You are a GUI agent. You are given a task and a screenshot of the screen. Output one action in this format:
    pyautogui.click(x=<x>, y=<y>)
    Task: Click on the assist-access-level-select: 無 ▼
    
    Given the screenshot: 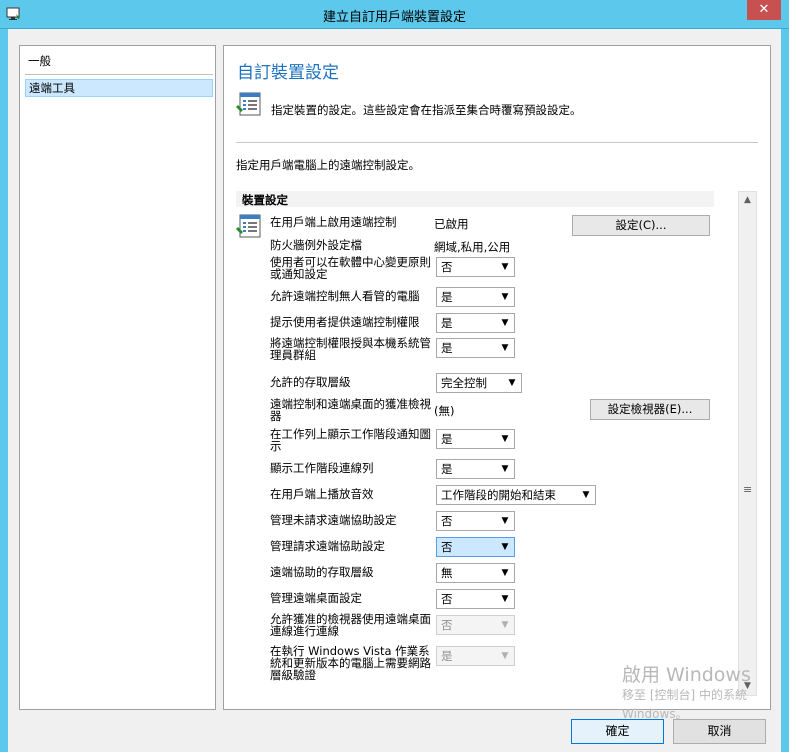 What is the action you would take?
    pyautogui.click(x=475, y=573)
    